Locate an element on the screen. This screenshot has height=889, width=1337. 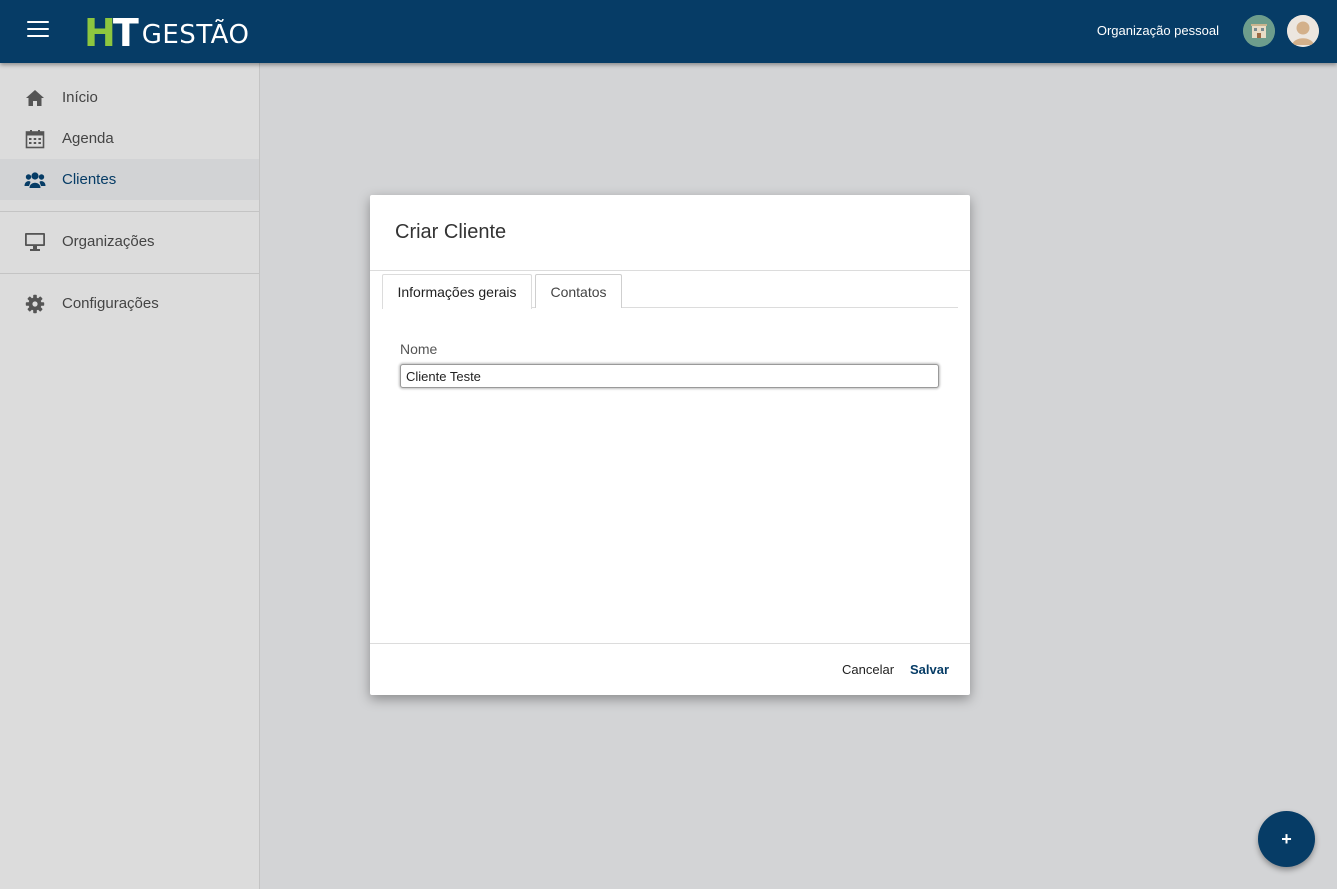
app-logo: HT GESTÃO is located at coordinates (167, 33).